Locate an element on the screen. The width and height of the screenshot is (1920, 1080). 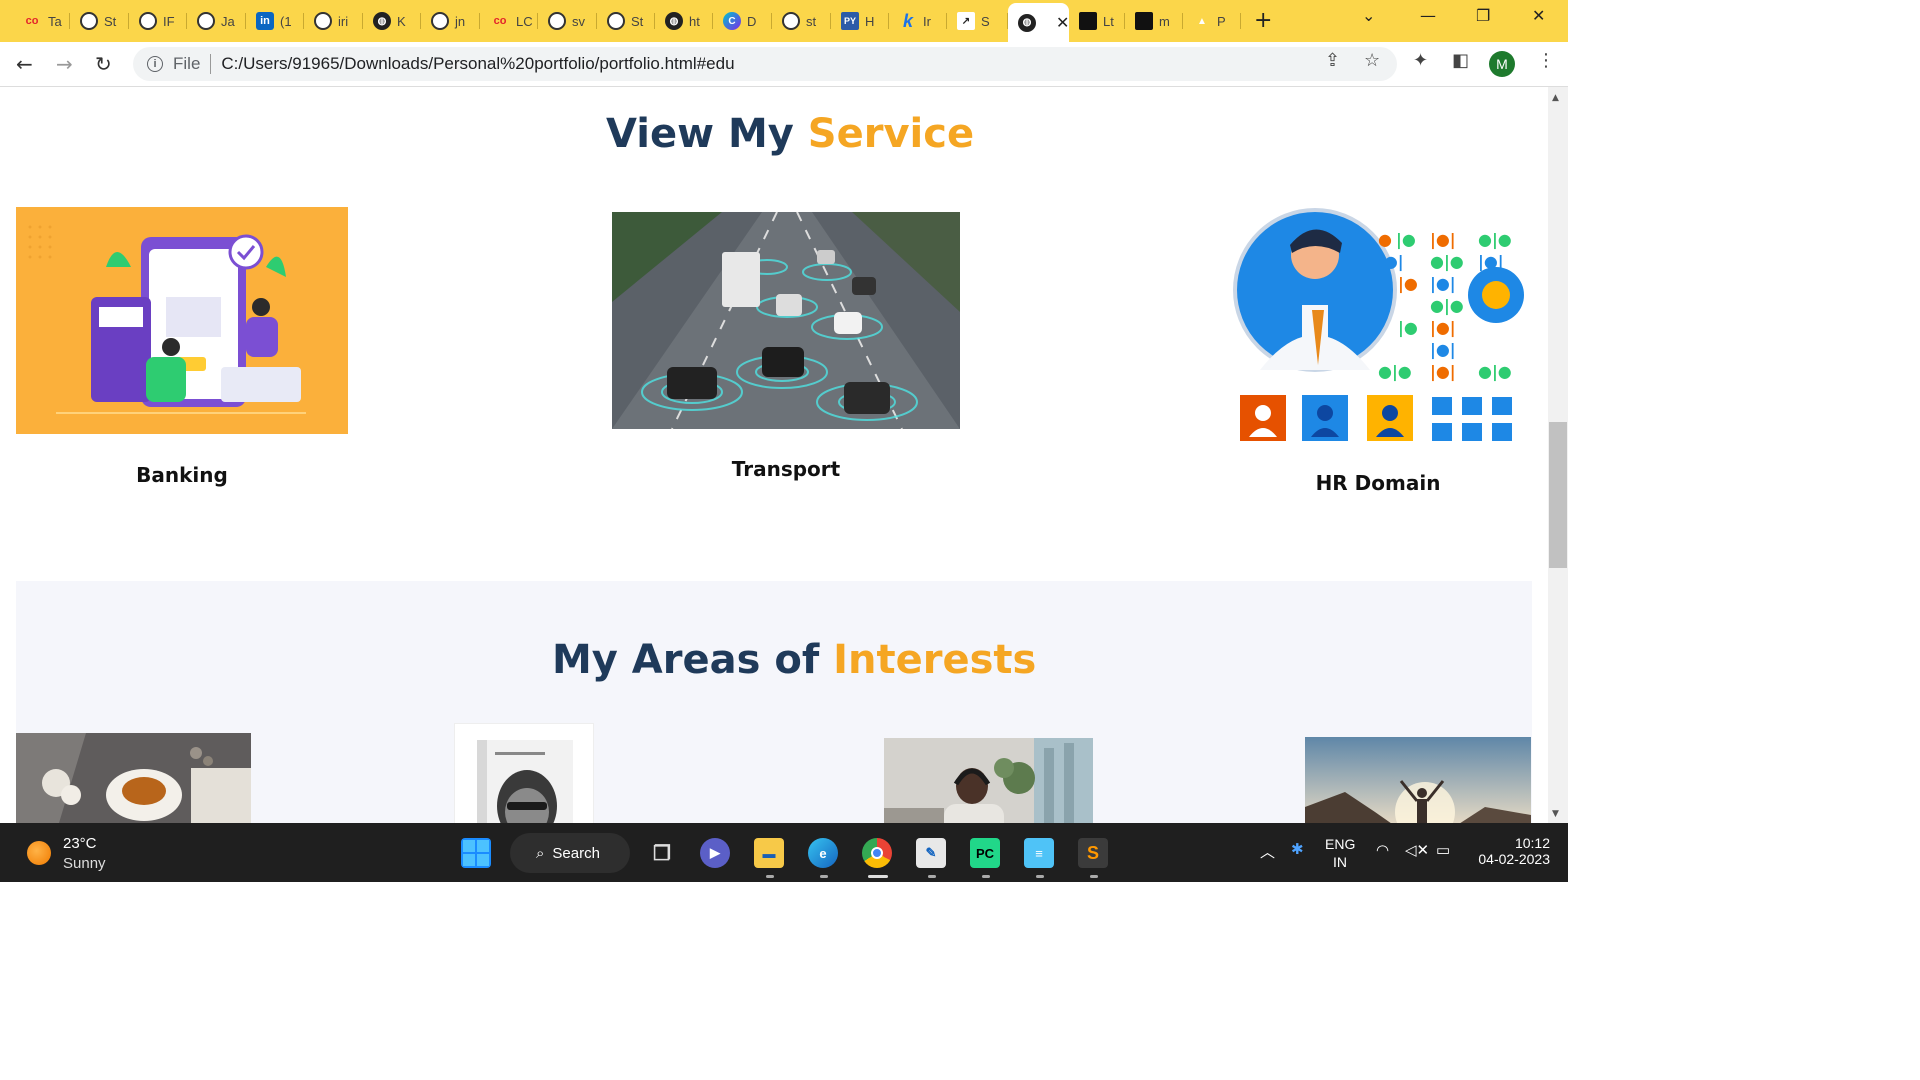
scroll-up-icon: ▲ is located at coordinates (1555, 98).